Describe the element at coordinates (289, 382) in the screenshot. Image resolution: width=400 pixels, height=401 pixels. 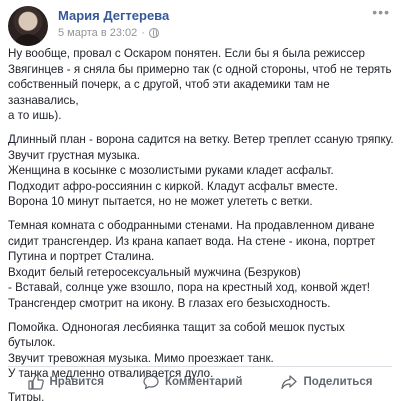
I see `share-icon` at that location.